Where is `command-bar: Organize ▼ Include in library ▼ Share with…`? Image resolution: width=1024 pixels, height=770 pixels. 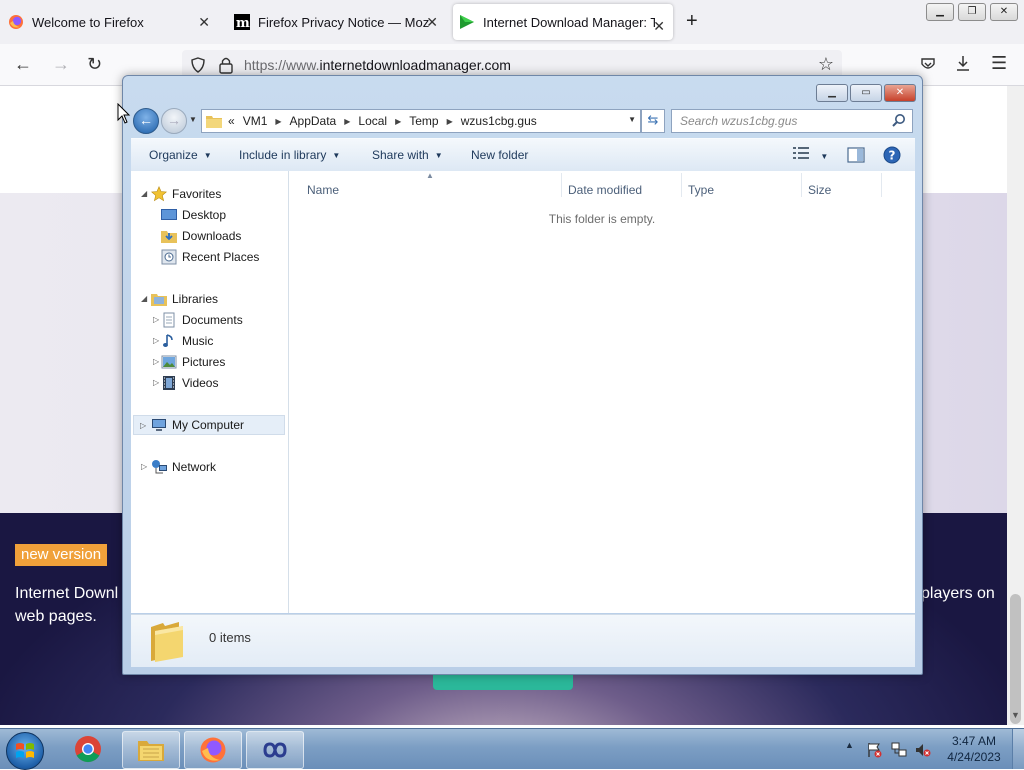 command-bar: Organize ▼ Include in library ▼ Share with… is located at coordinates (523, 155).